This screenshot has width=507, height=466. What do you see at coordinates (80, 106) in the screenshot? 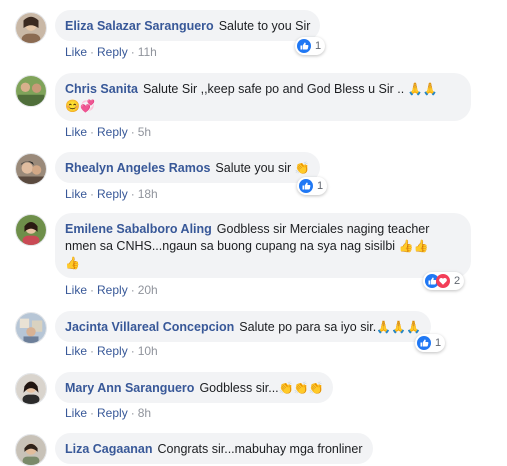
I see `smile-heart-emoji: 😊💞` at bounding box center [80, 106].